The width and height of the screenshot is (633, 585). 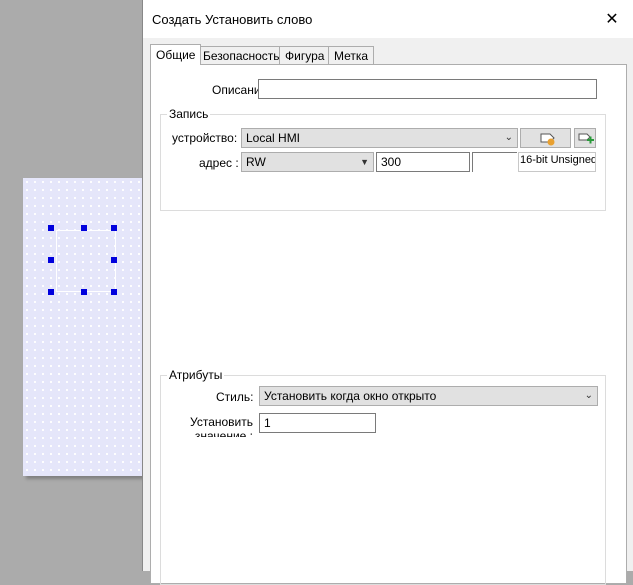 What do you see at coordinates (241, 55) in the screenshot?
I see `tab-security: Безопасность` at bounding box center [241, 55].